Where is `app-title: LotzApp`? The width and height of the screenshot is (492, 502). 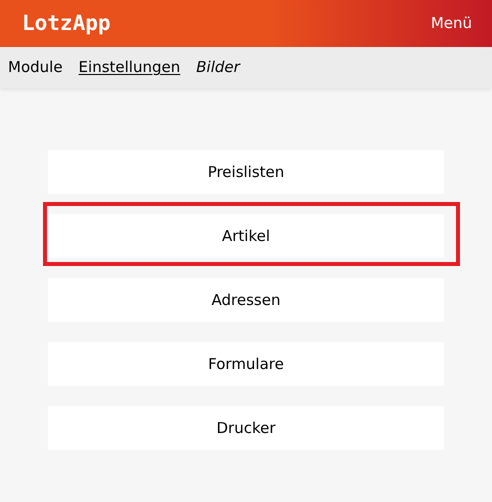 app-title: LotzApp is located at coordinates (66, 23).